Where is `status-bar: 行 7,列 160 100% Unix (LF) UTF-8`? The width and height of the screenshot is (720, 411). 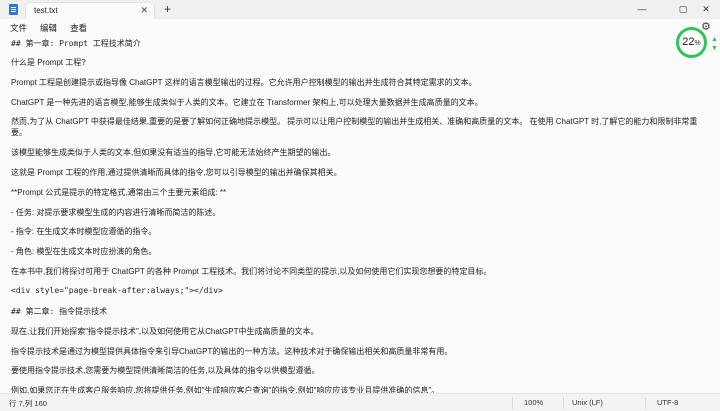 status-bar: 行 7,列 160 100% Unix (LF) UTF-8 is located at coordinates (360, 402).